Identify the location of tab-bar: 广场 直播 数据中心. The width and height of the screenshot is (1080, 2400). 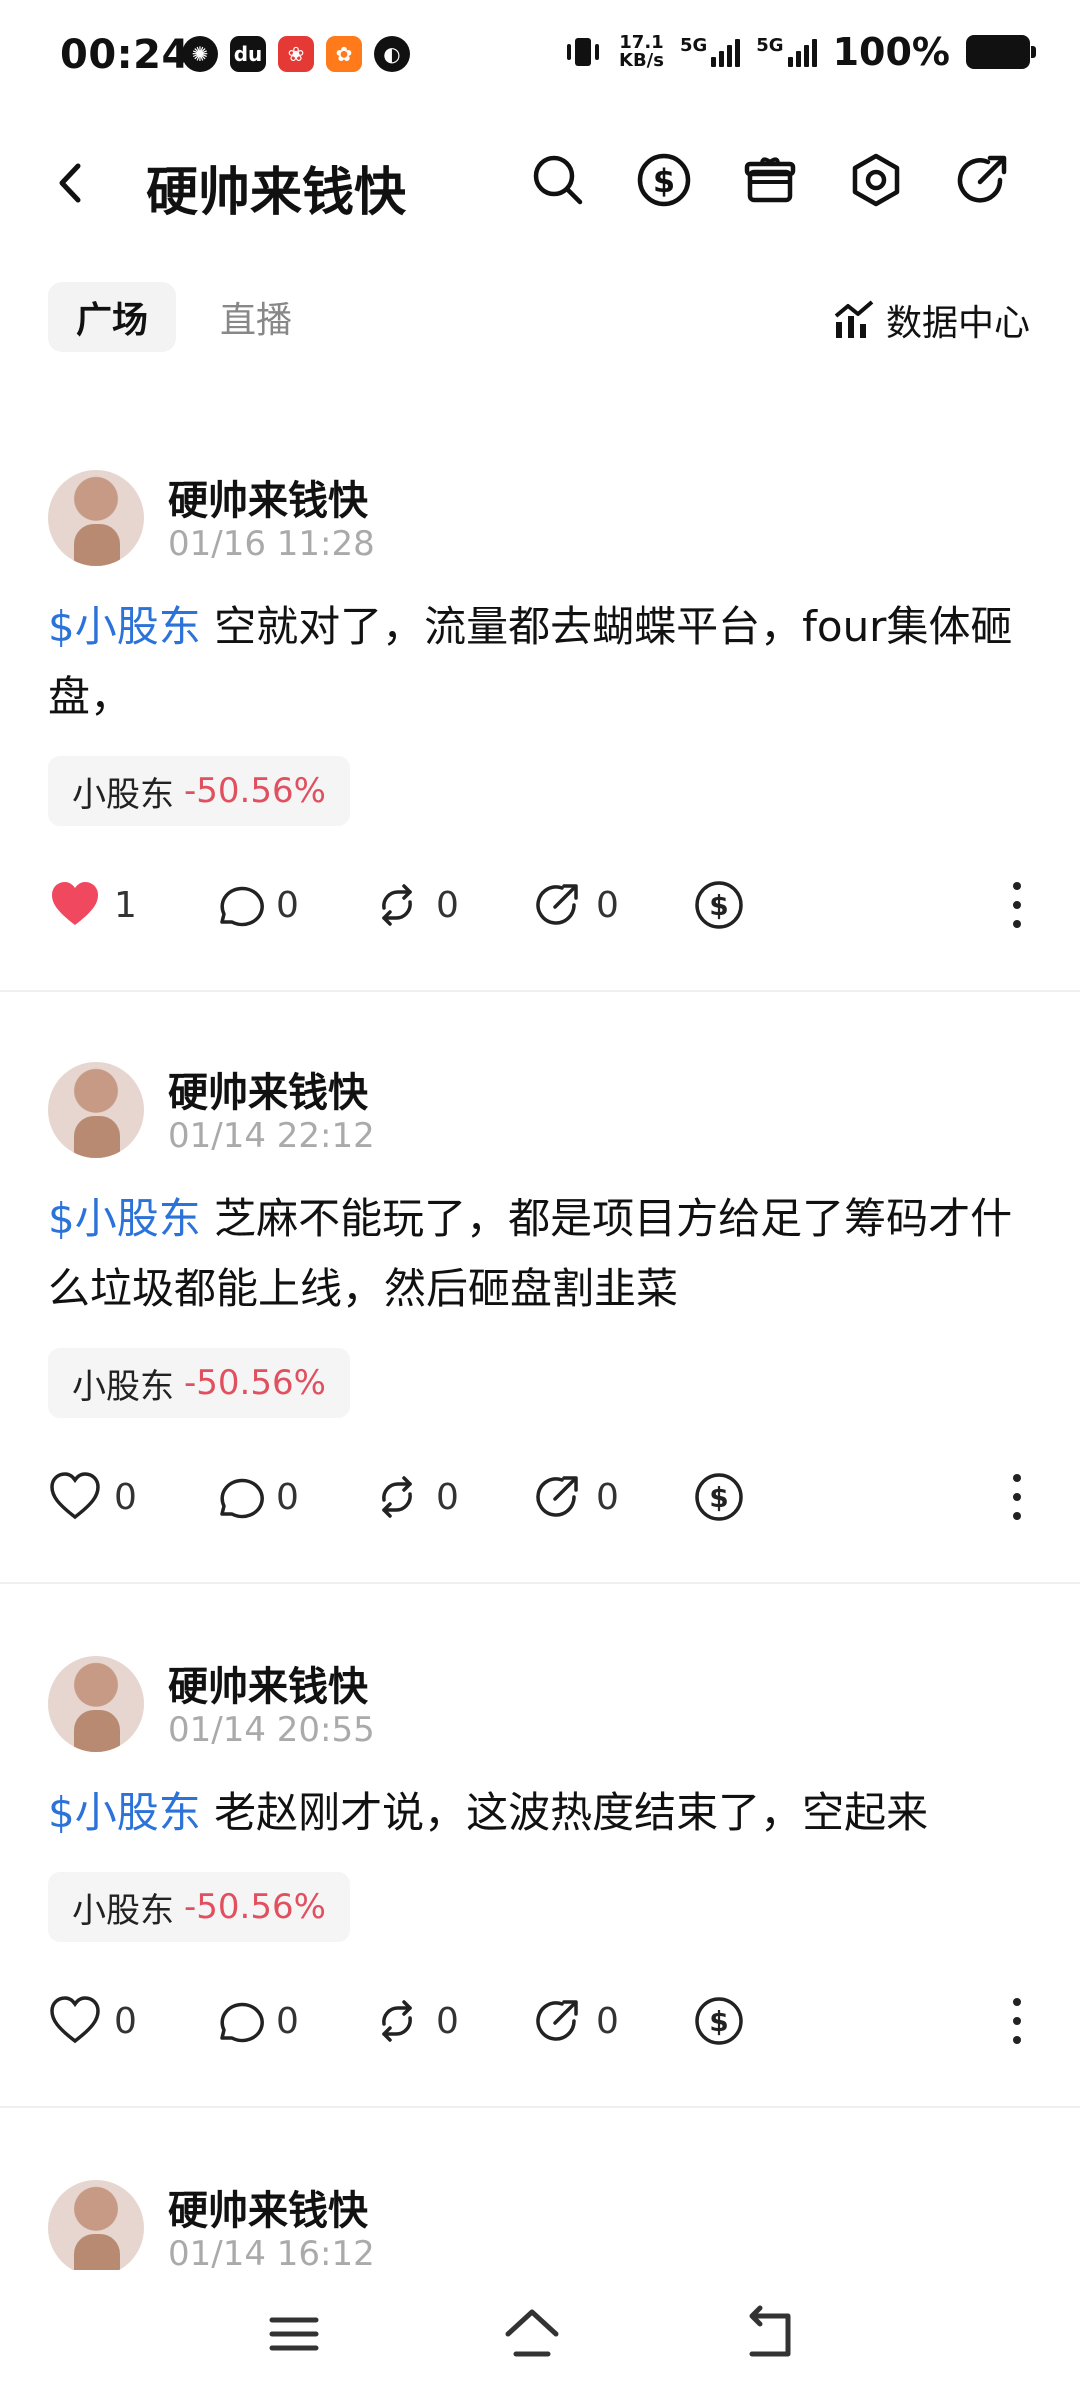
(540, 316).